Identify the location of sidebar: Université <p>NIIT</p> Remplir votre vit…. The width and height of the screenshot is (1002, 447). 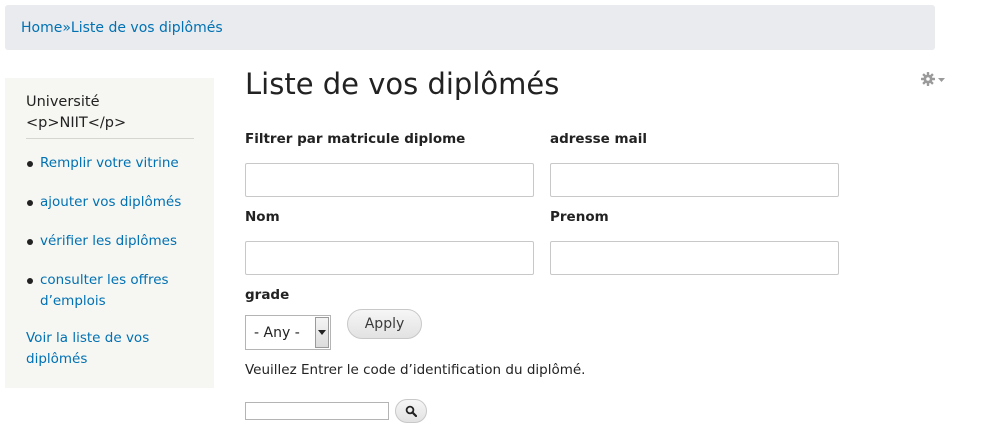
(109, 233).